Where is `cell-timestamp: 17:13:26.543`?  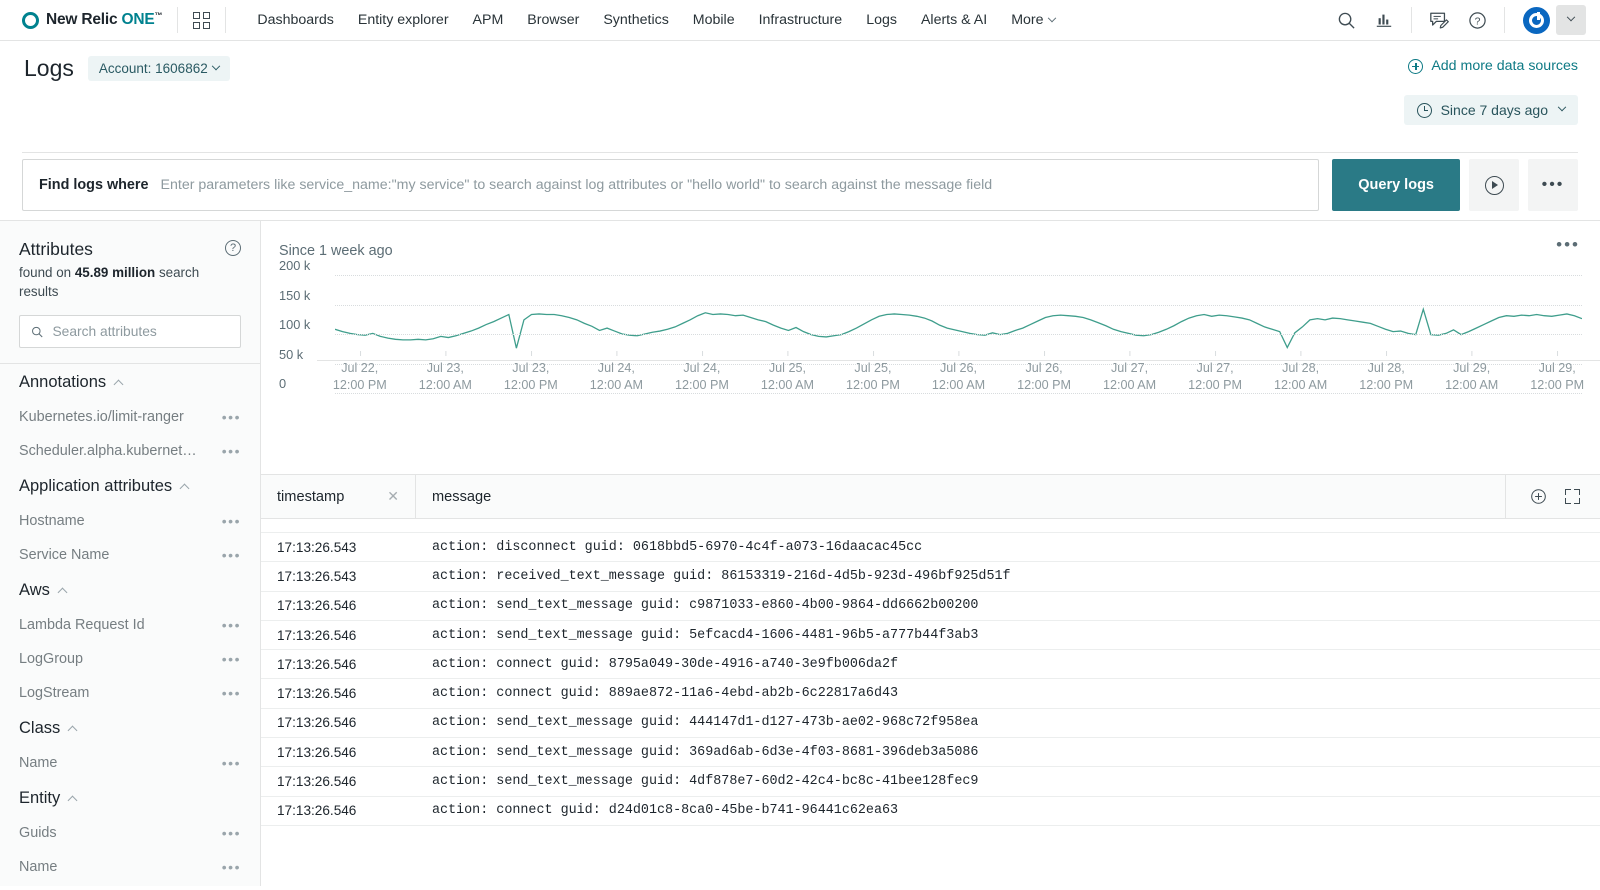 cell-timestamp: 17:13:26.543 is located at coordinates (317, 576).